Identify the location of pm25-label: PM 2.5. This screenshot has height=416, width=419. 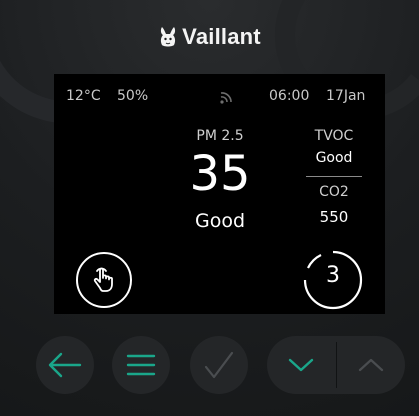
(220, 136).